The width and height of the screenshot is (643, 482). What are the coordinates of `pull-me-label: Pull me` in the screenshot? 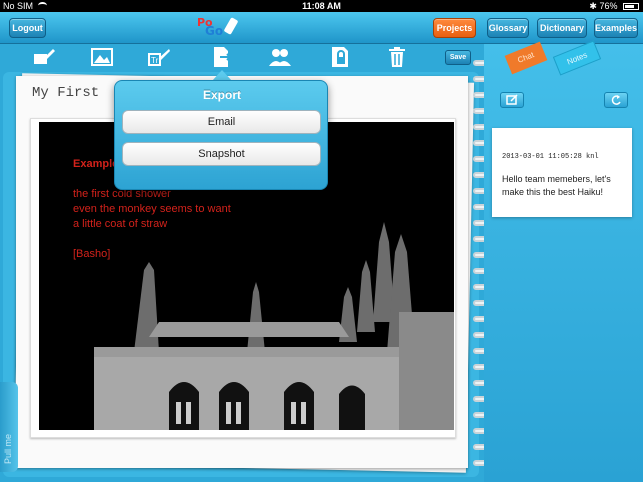 It's located at (8, 448).